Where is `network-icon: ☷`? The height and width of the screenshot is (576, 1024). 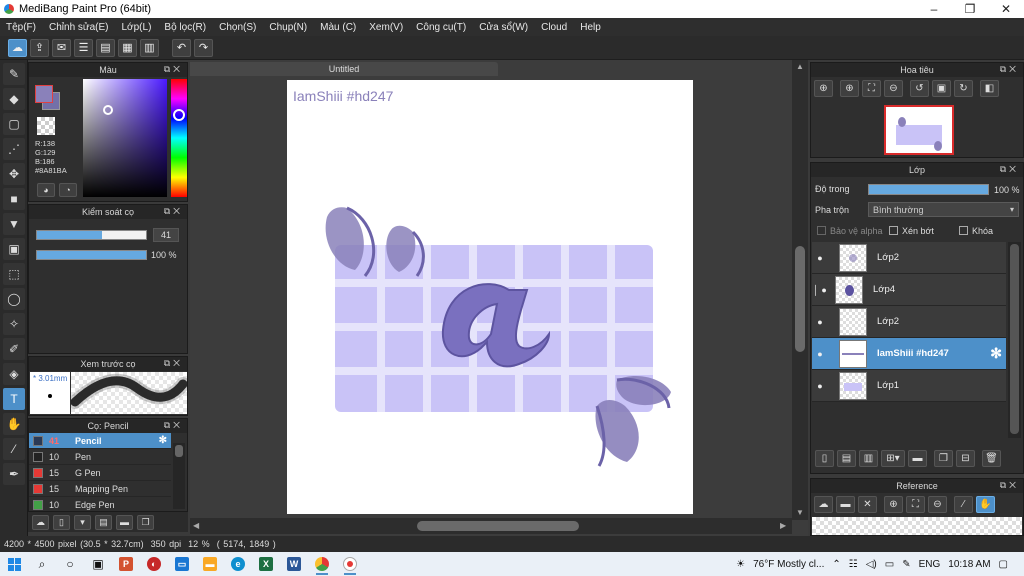
network-icon: ☷ is located at coordinates (853, 564).